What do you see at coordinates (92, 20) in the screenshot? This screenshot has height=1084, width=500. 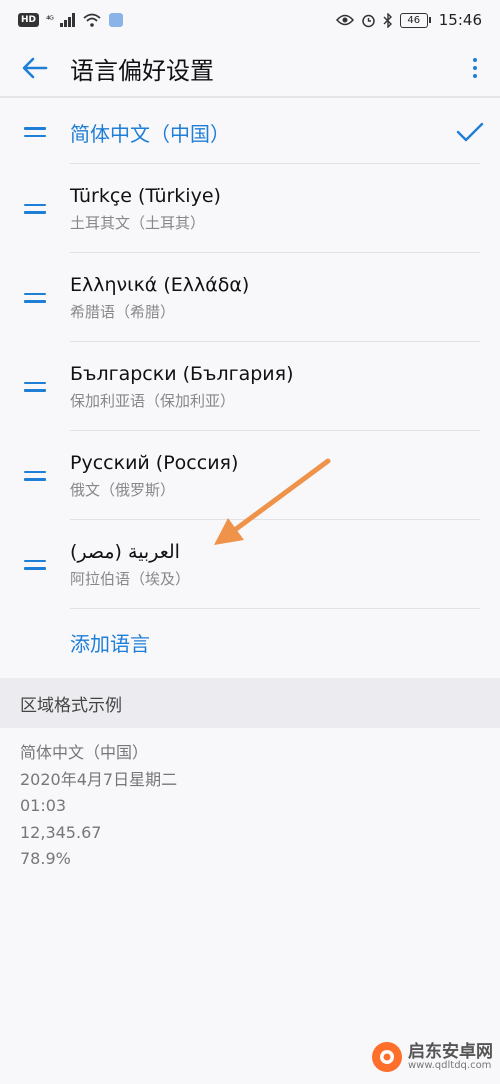 I see `wifi-icon` at bounding box center [92, 20].